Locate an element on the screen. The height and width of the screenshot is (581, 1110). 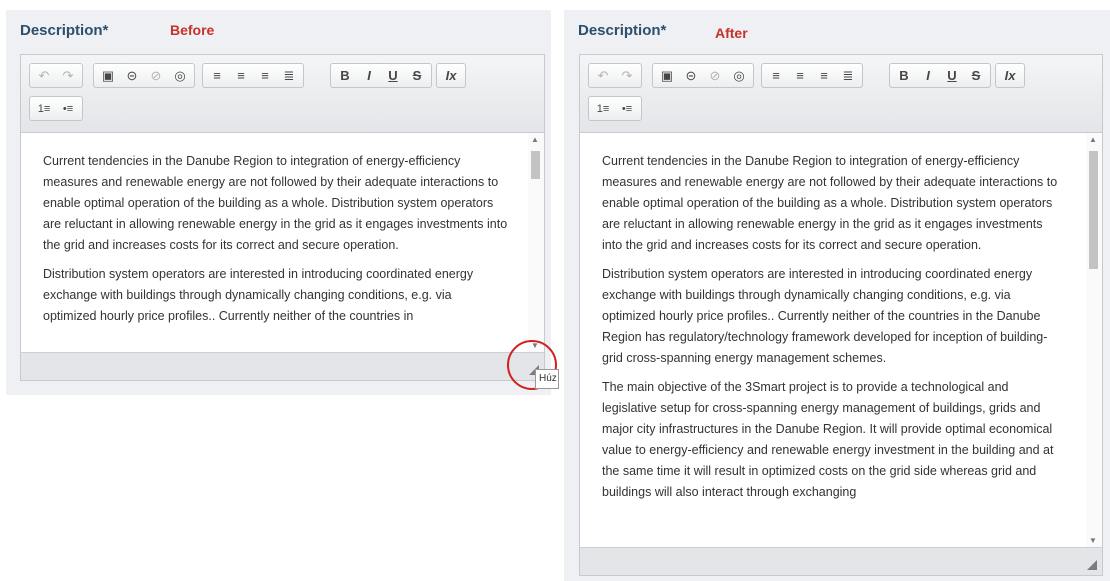
after-tag: After is located at coordinates (731, 33).